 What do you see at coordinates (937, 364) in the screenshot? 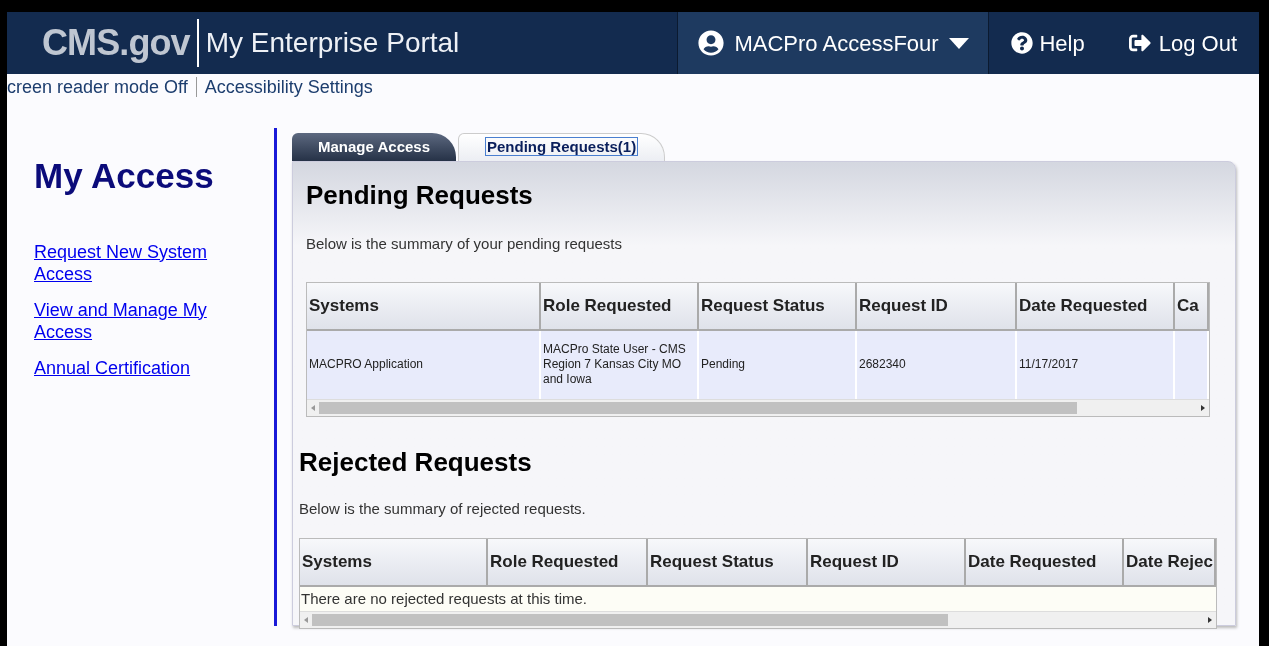
I see `table-cell: 2682340` at bounding box center [937, 364].